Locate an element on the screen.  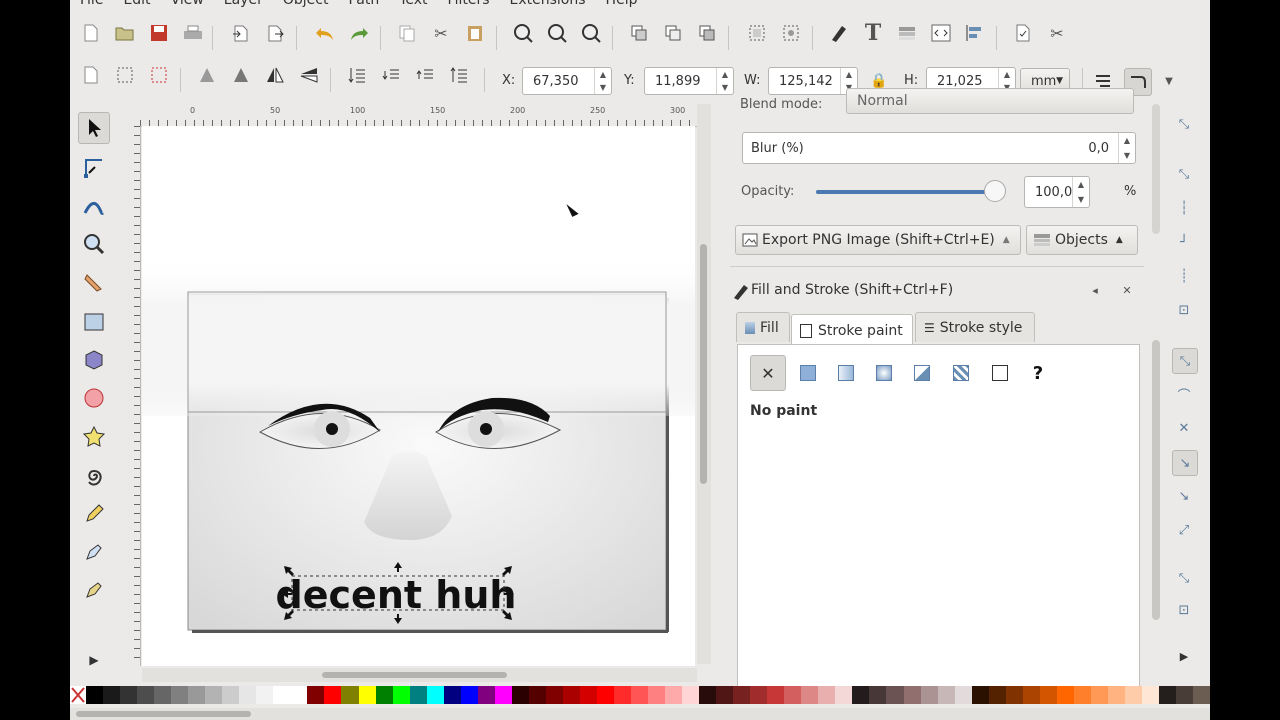
tab-stroke-paint: Stroke paint is located at coordinates (852, 330).